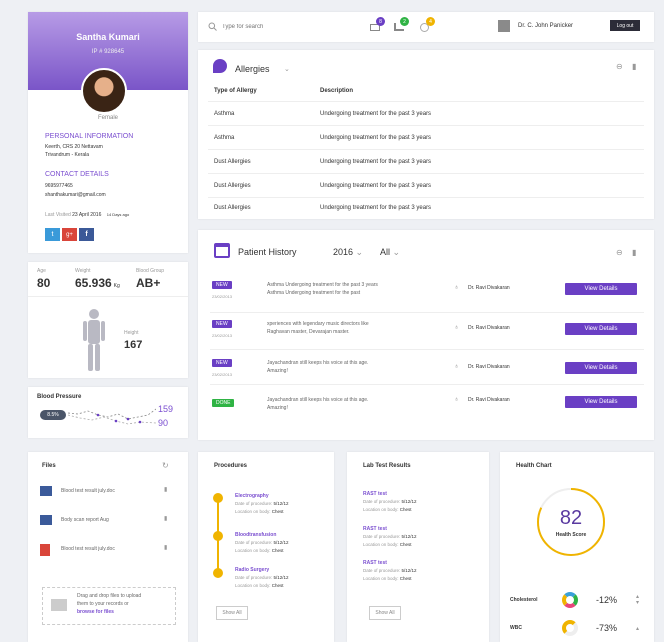 The height and width of the screenshot is (642, 664). Describe the element at coordinates (545, 26) in the screenshot. I see `doctor-name: Dr. C. John Panicker` at that location.